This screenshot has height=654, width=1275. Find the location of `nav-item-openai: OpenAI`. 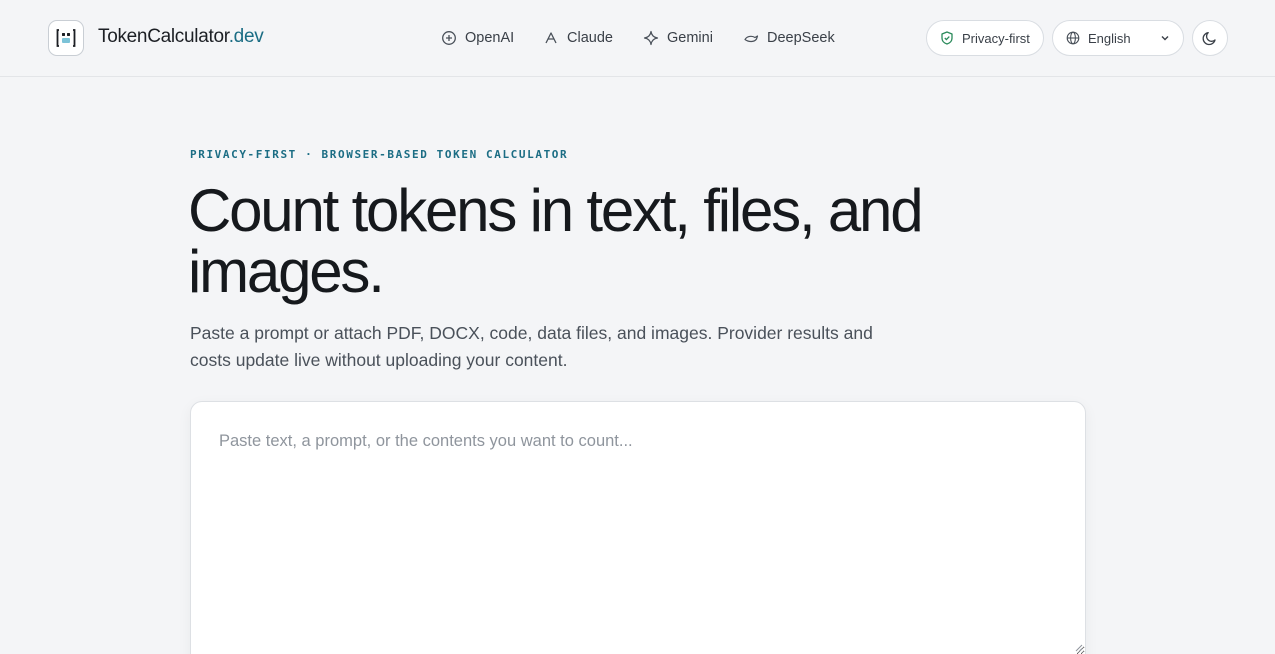

nav-item-openai: OpenAI is located at coordinates (477, 38).